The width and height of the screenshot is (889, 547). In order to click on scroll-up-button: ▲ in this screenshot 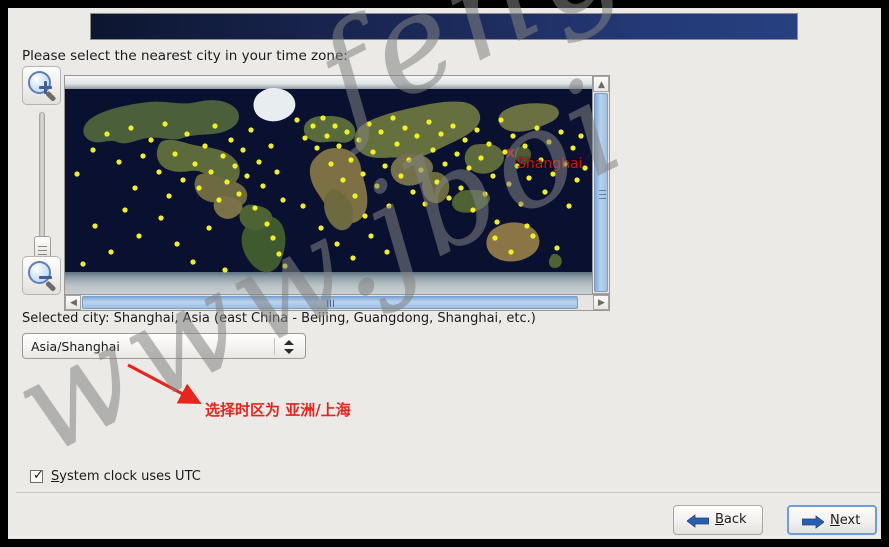, I will do `click(601, 84)`.